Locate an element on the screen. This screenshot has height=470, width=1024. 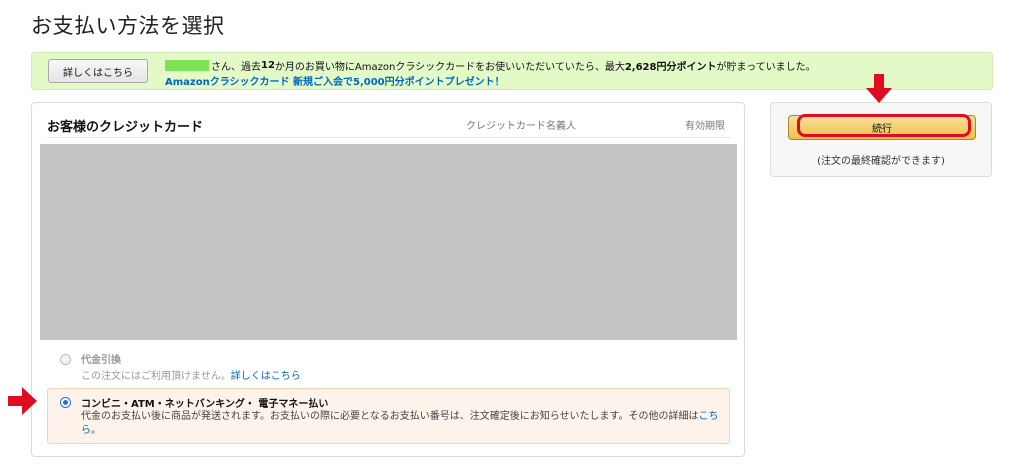
promo-offer-link: Amazonクラシックカード 新規ご入会で5,000円分ポイントプレゼント！ is located at coordinates (335, 80).